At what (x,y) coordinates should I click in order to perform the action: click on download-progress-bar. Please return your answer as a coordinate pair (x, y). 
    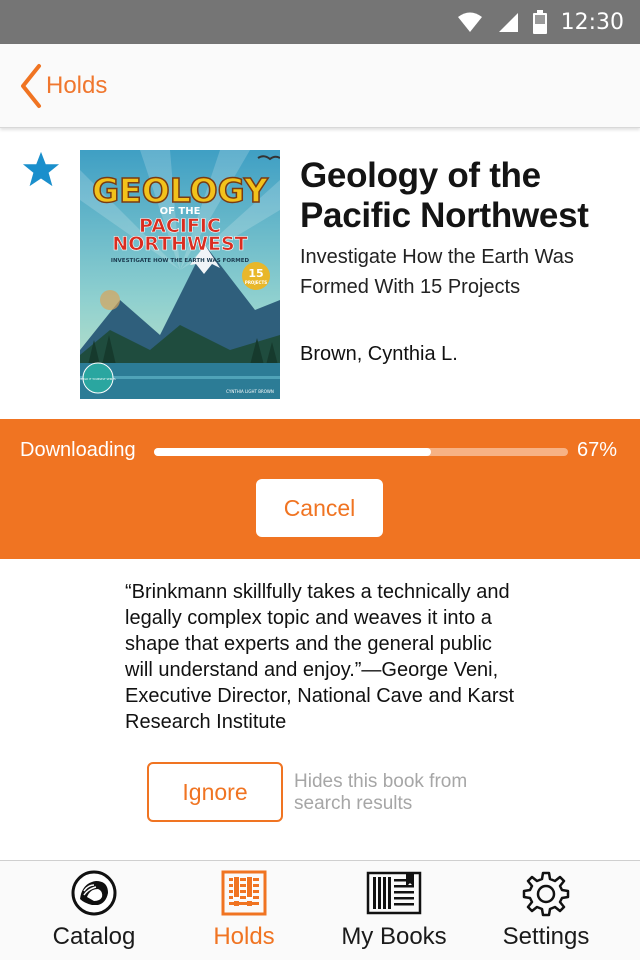
    Looking at the image, I should click on (361, 452).